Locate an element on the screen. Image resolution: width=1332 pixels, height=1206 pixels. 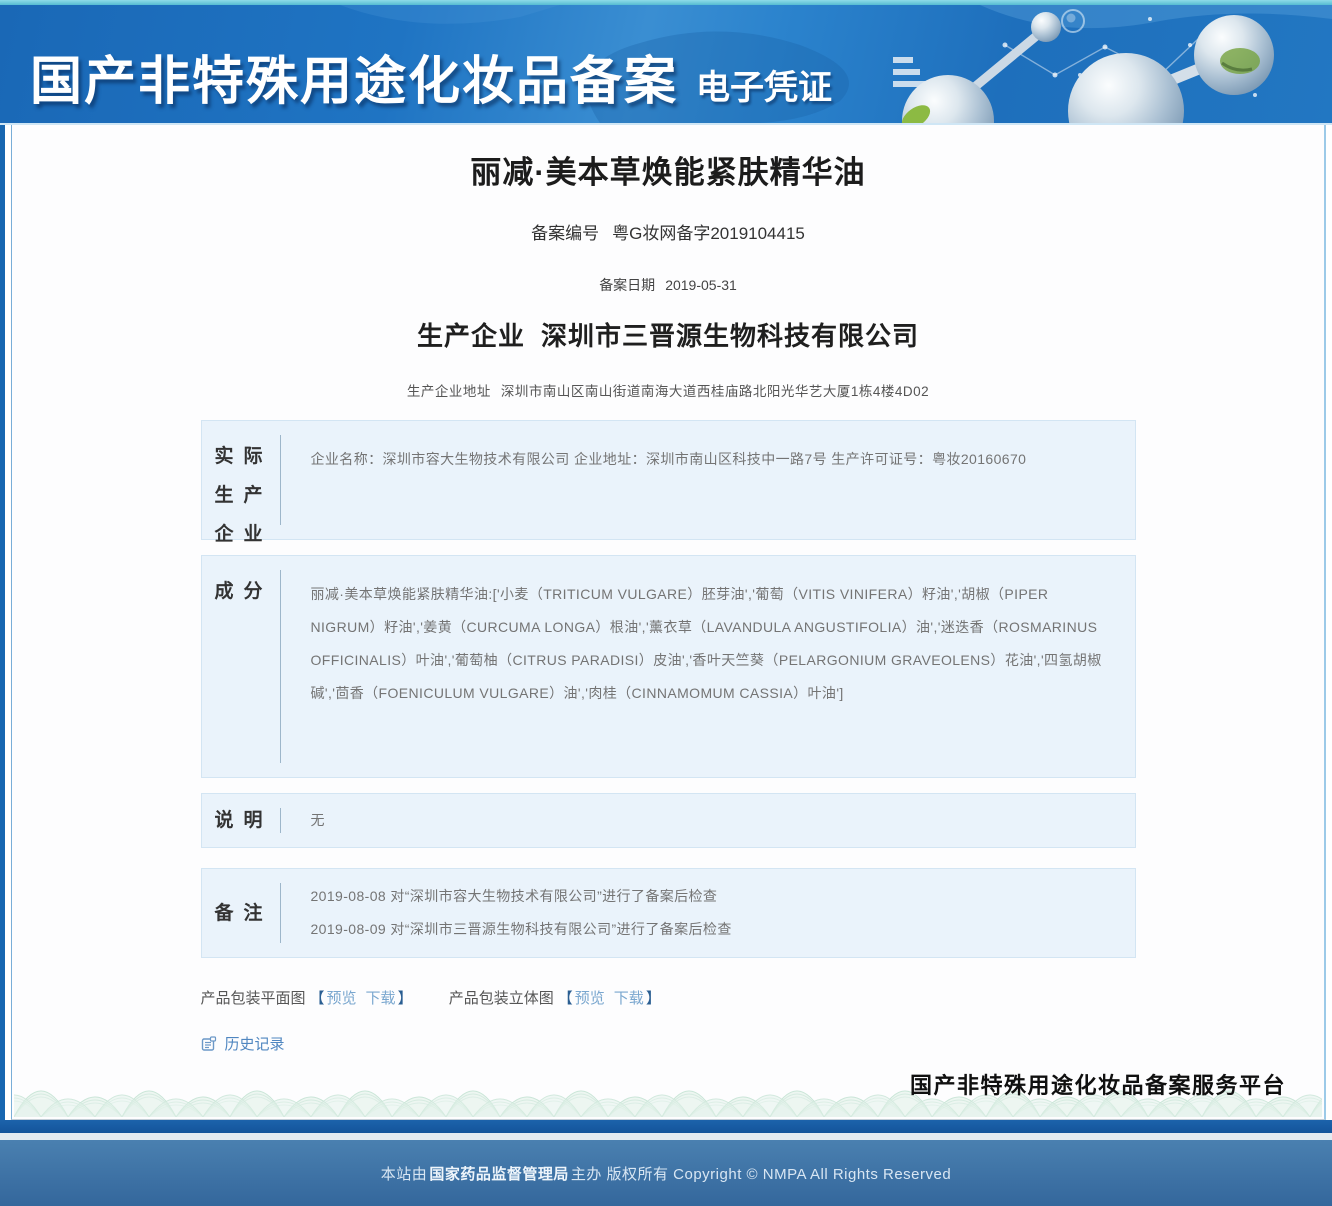
footer-org: 国家药品监督管理局 is located at coordinates (499, 1174).